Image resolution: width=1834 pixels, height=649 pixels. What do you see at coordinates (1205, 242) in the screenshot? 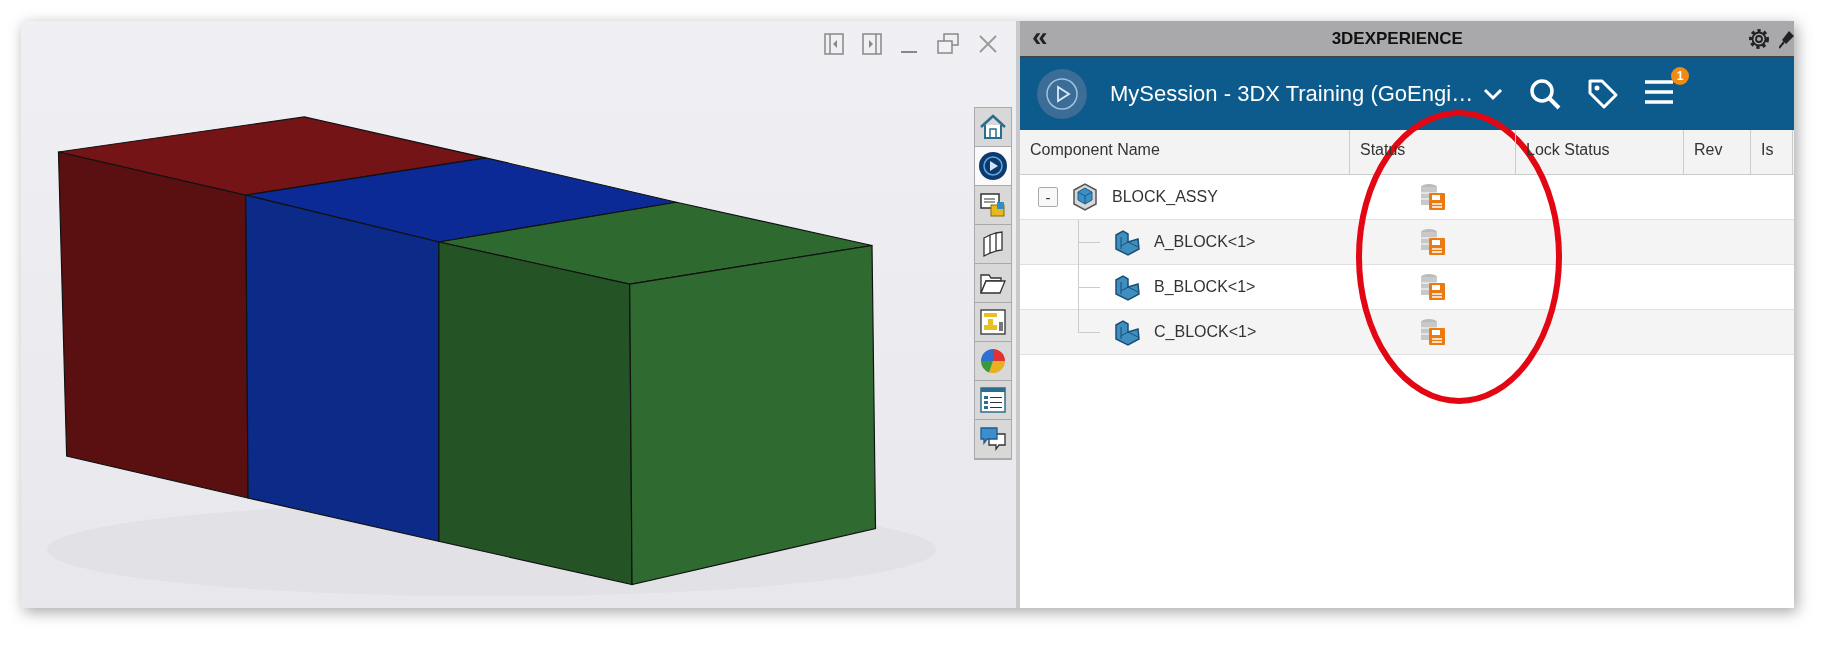
I see `component-name: A_BLOCK<1>` at bounding box center [1205, 242].